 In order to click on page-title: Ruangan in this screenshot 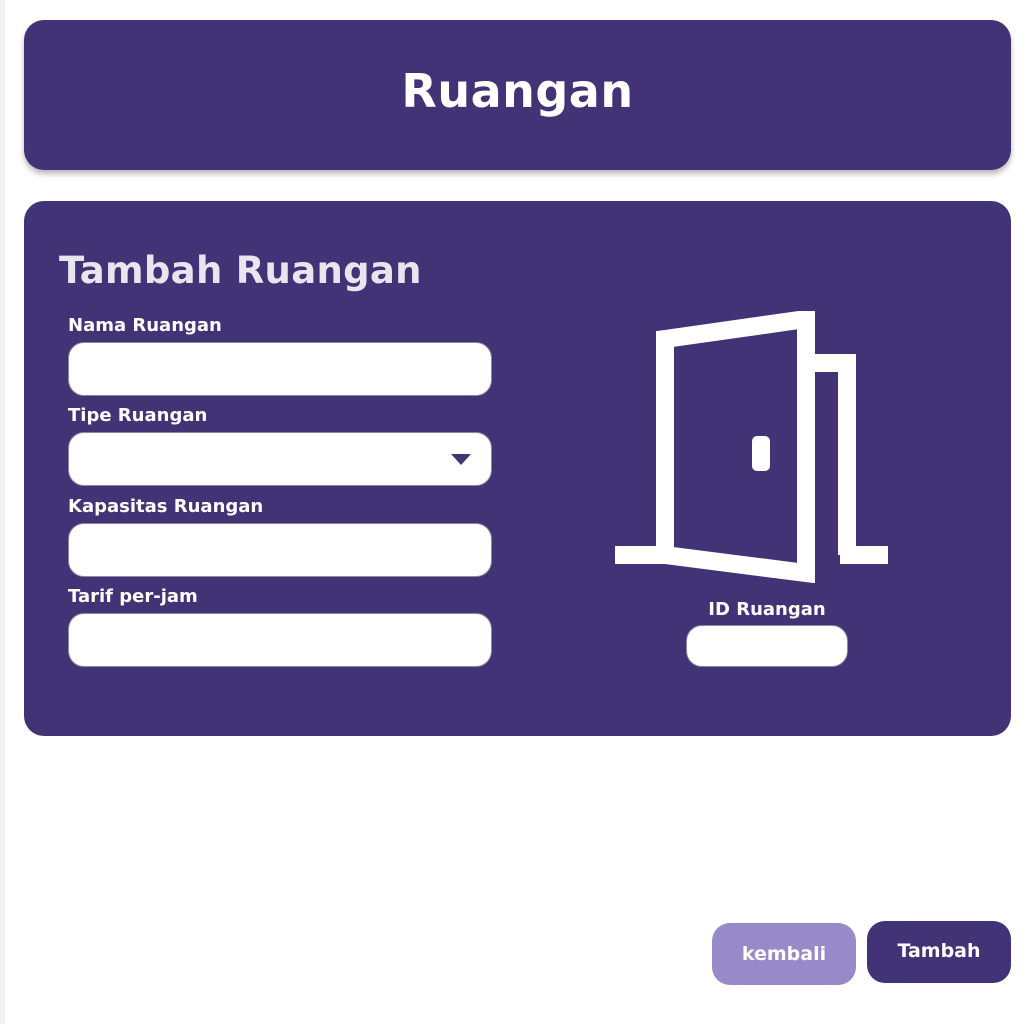, I will do `click(517, 91)`.